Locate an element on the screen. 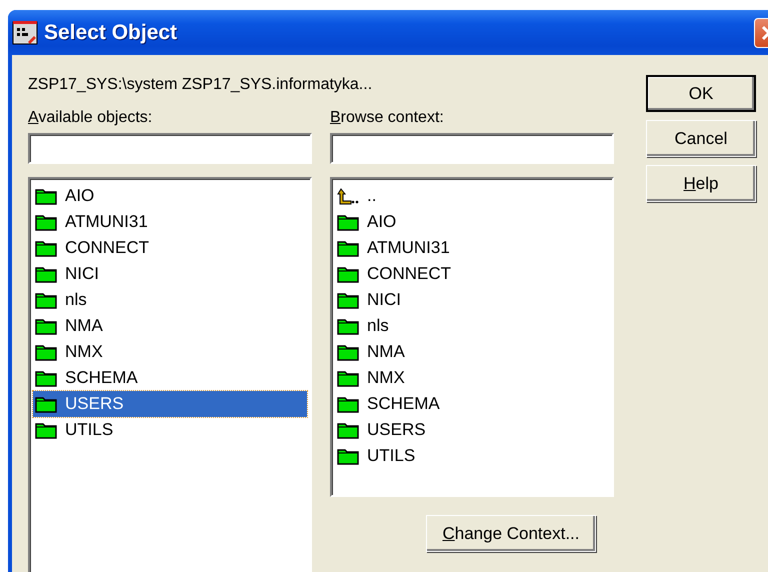 Image resolution: width=768 pixels, height=572 pixels. app-icon is located at coordinates (25, 33).